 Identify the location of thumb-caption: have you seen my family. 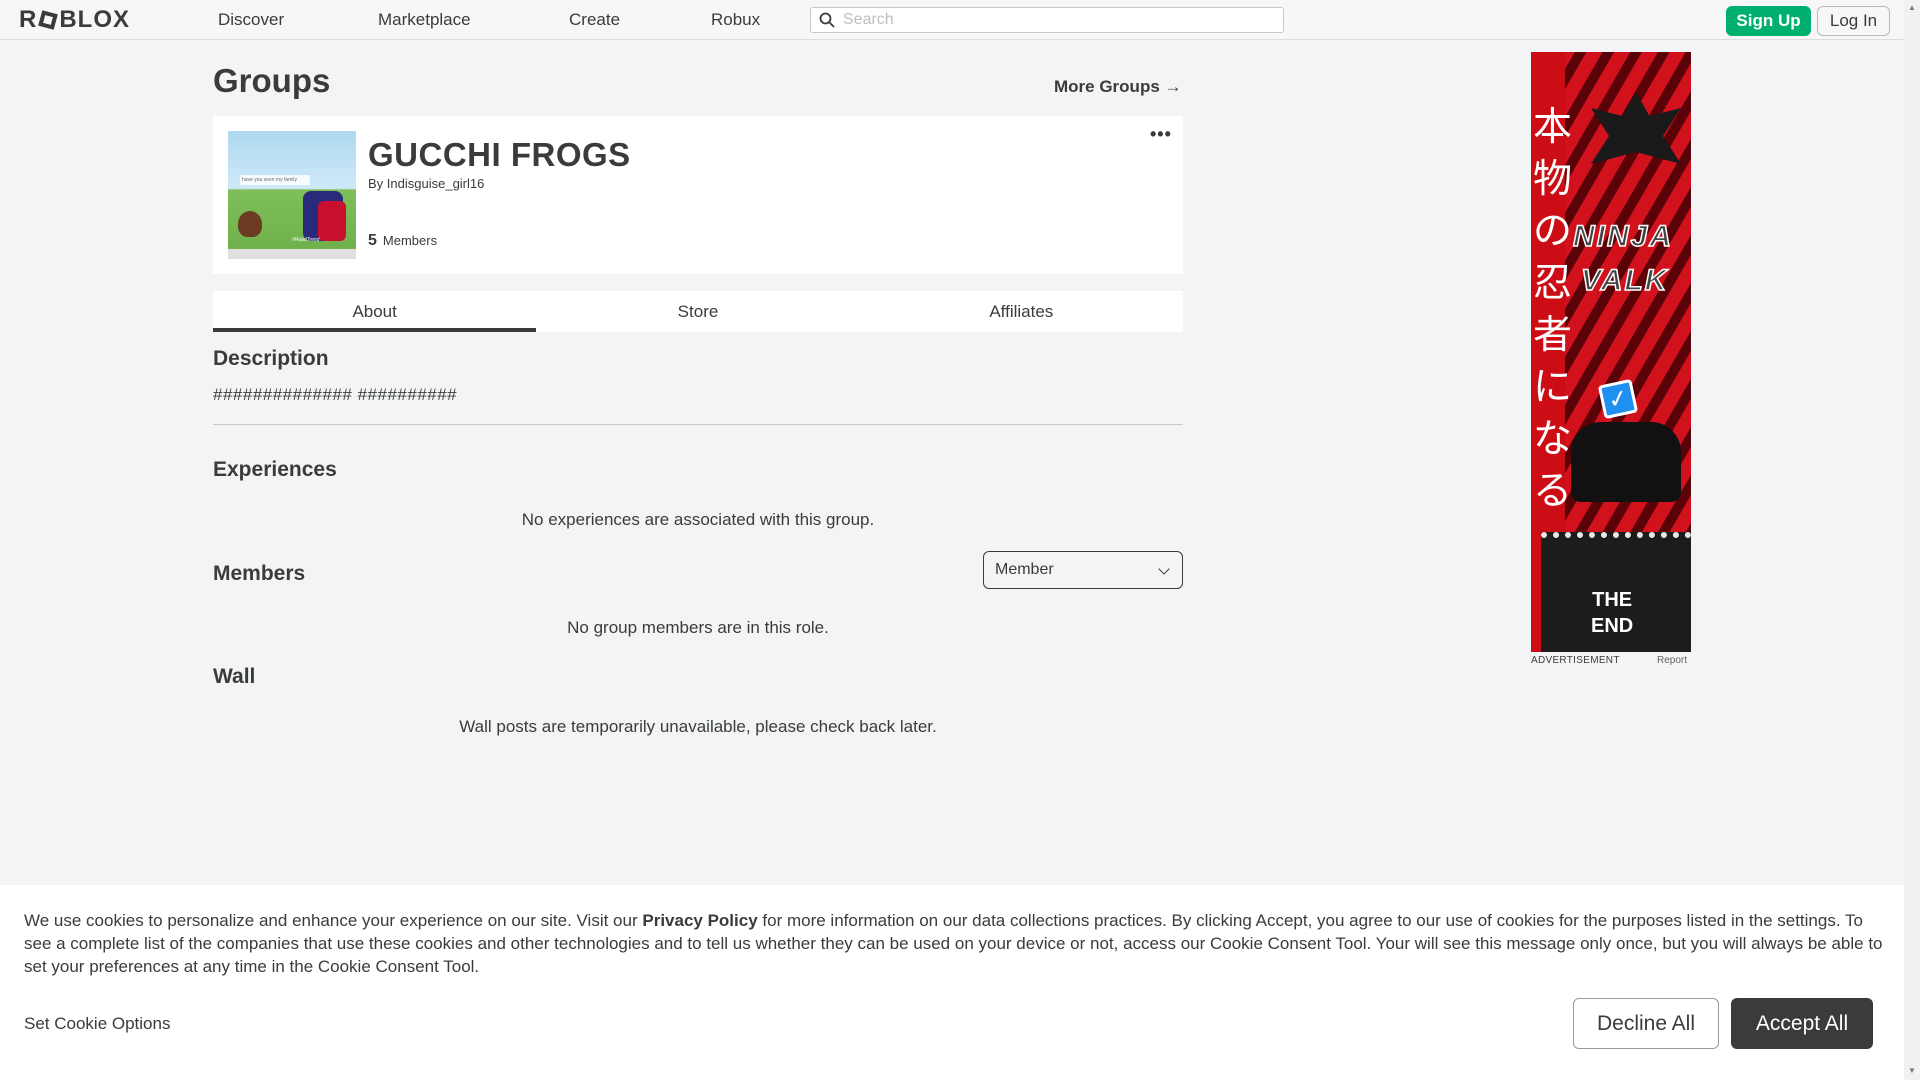
(275, 180).